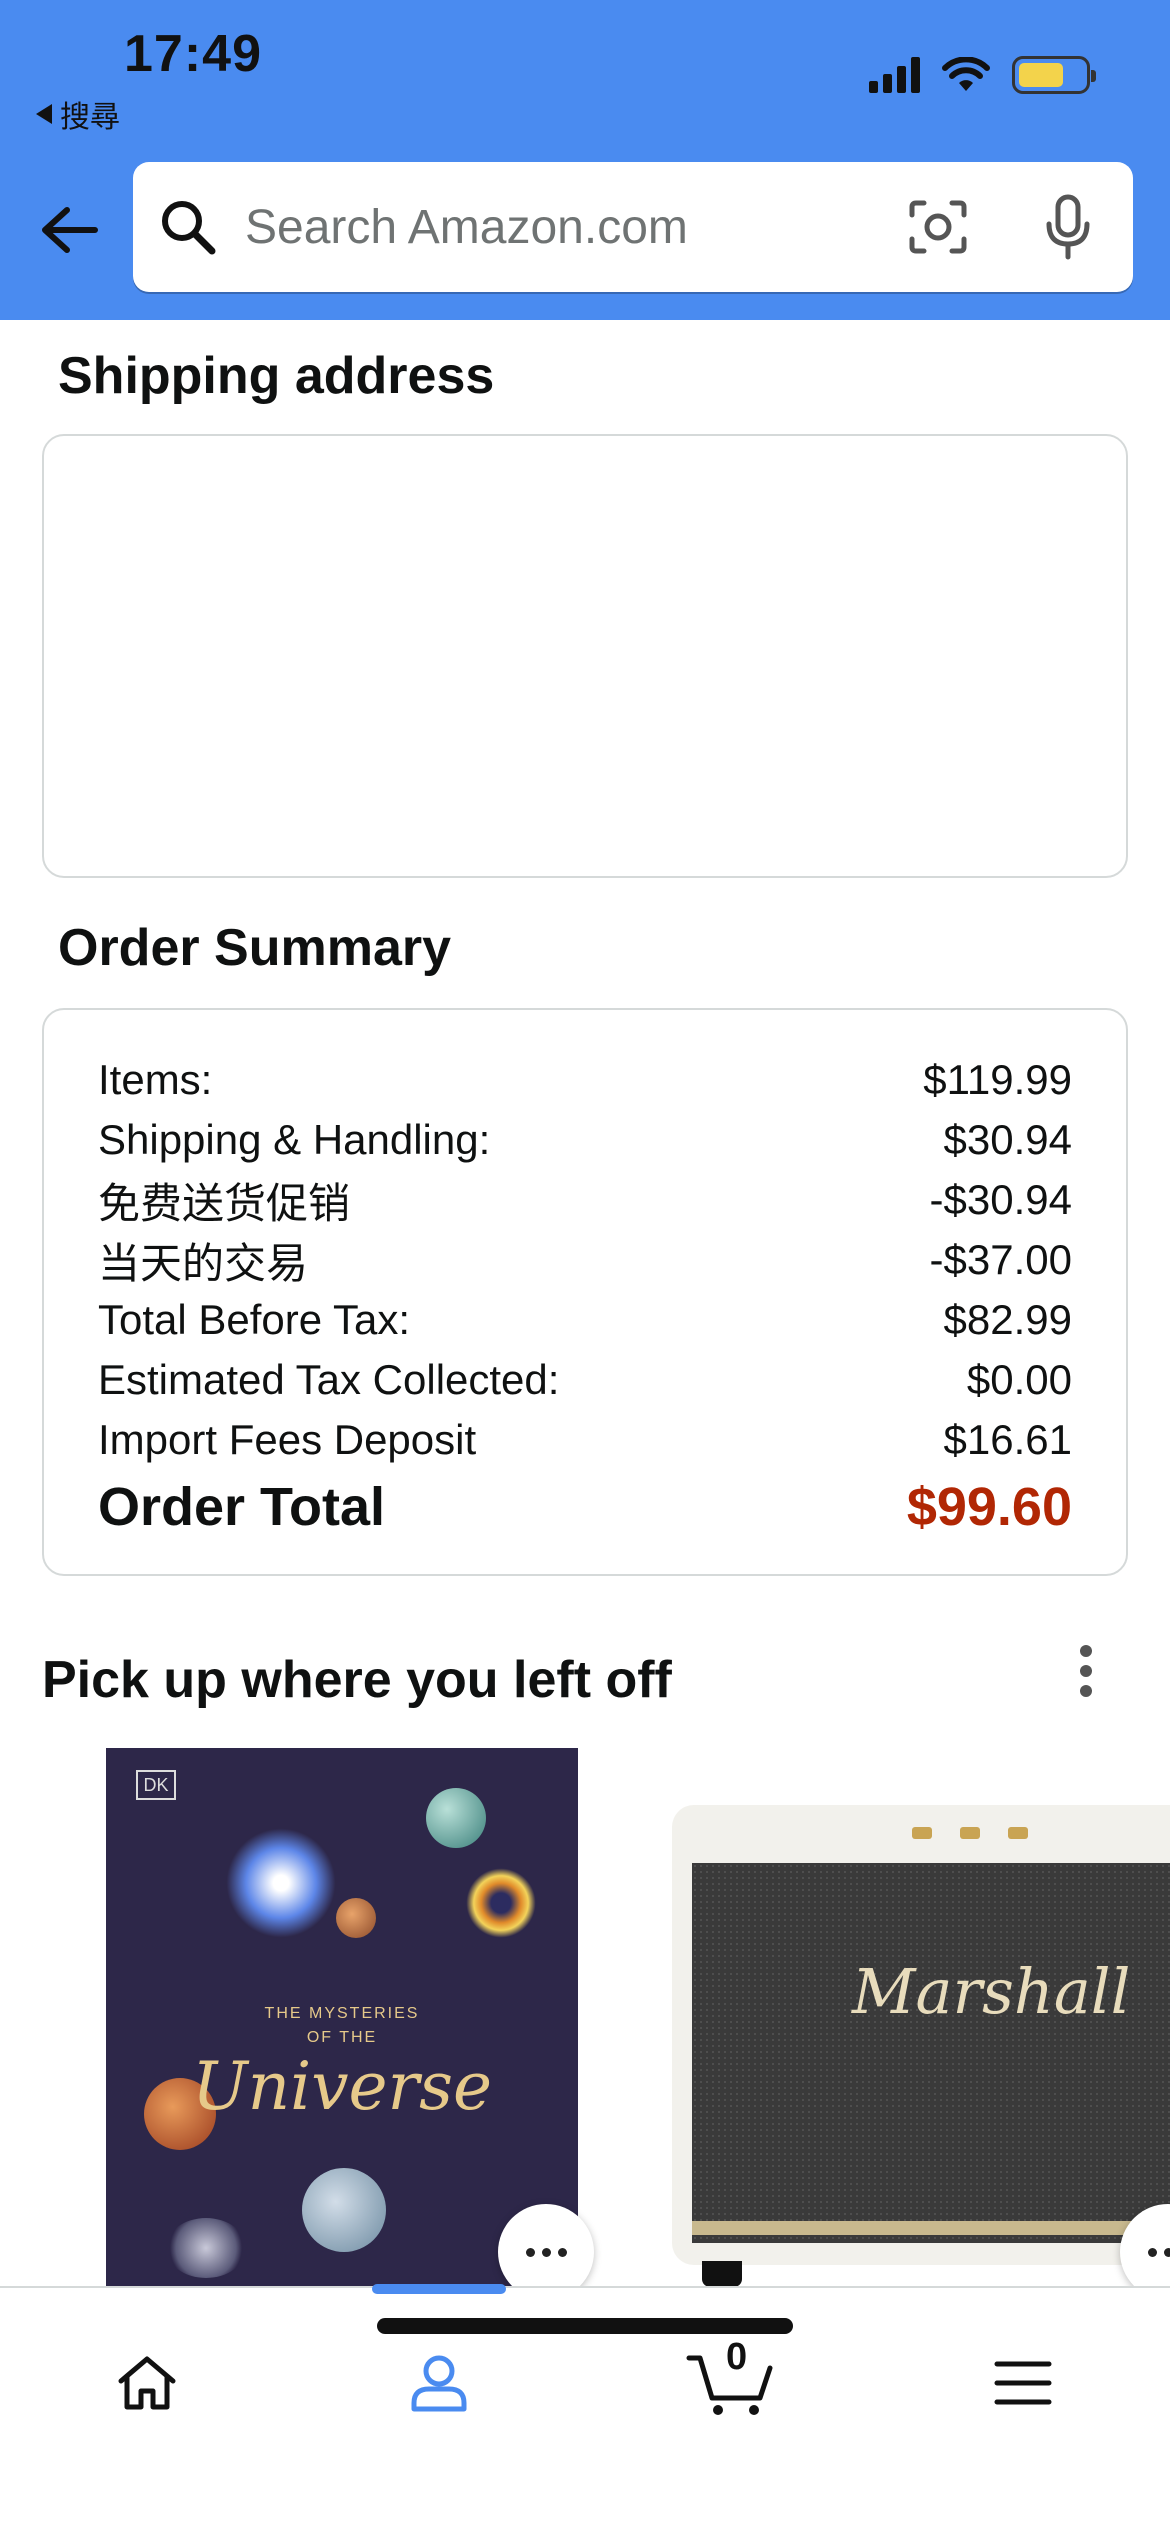  What do you see at coordinates (585, 1200) in the screenshot?
I see `summary-row: 免费送货促销 -$30.94` at bounding box center [585, 1200].